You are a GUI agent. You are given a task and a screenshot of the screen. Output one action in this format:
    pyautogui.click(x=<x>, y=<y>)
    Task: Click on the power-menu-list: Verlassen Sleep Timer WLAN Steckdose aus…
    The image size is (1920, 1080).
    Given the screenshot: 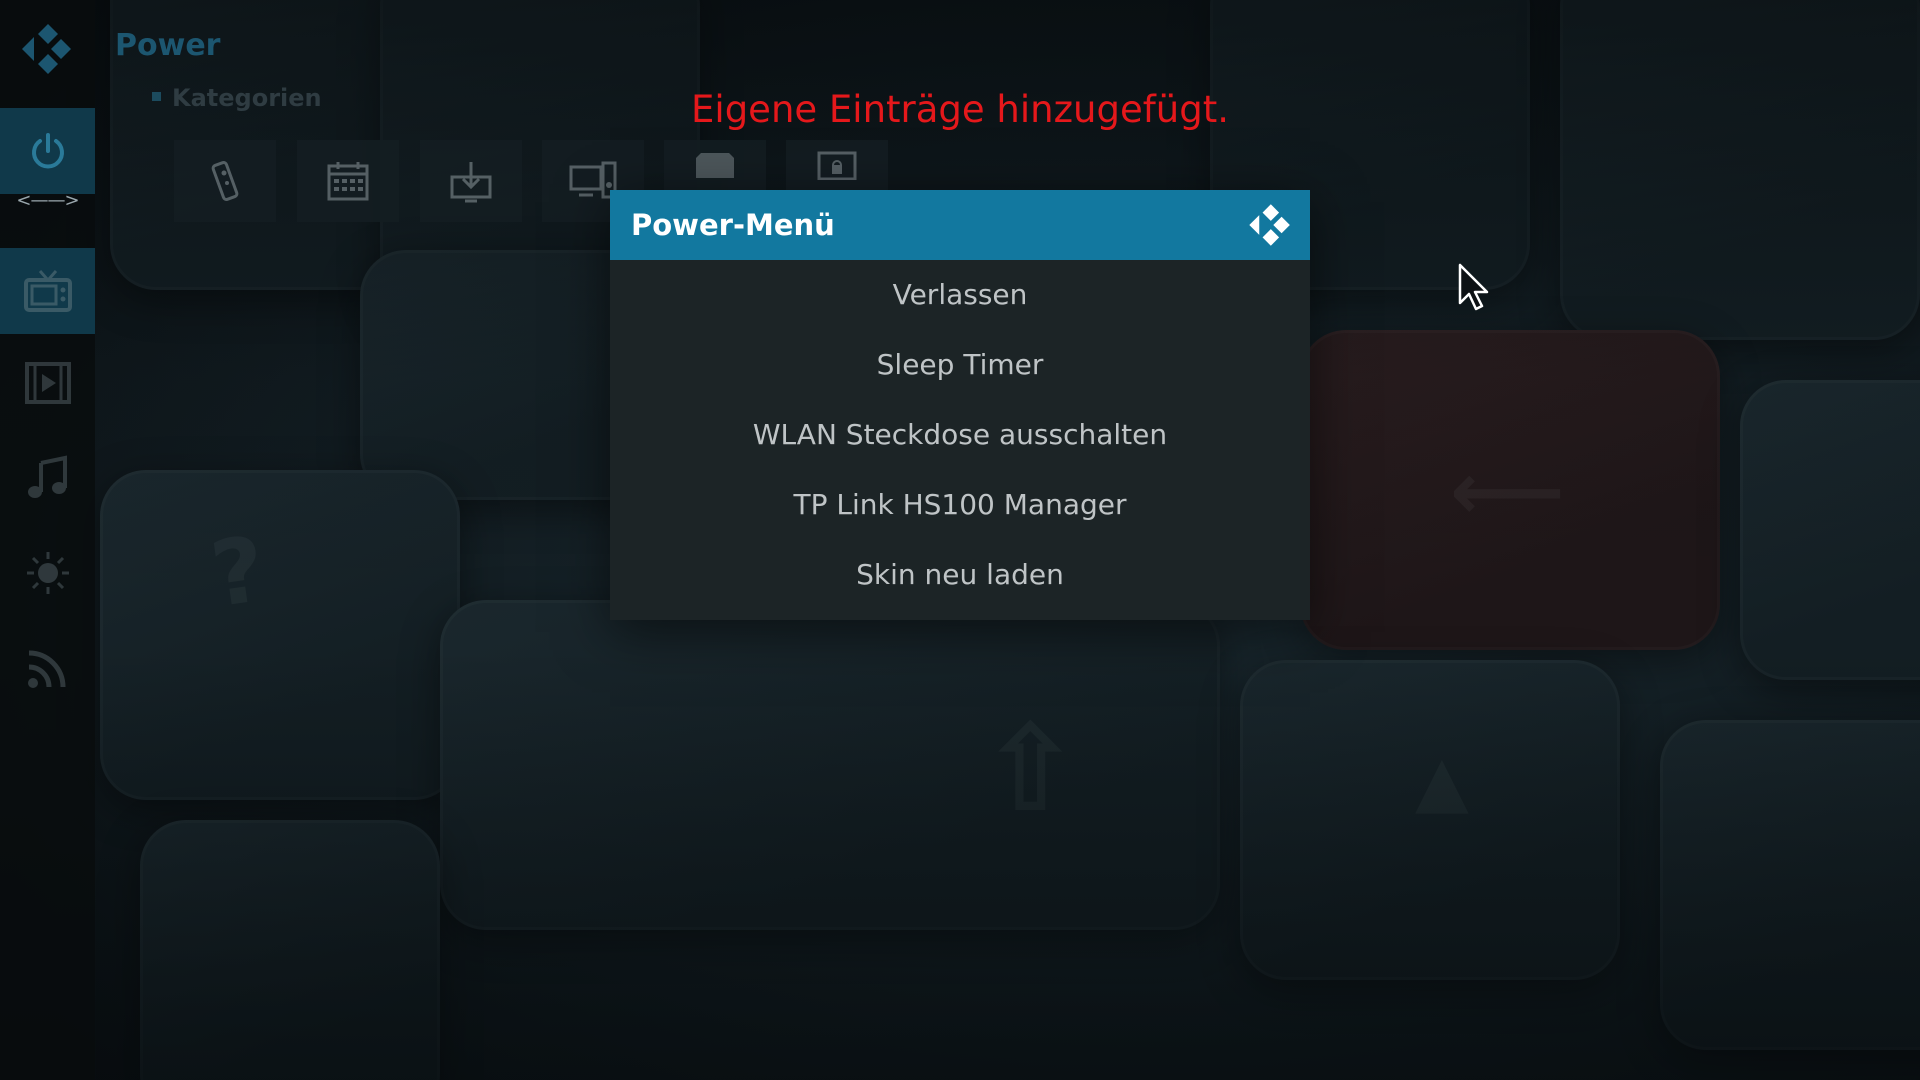 What is the action you would take?
    pyautogui.click(x=960, y=435)
    